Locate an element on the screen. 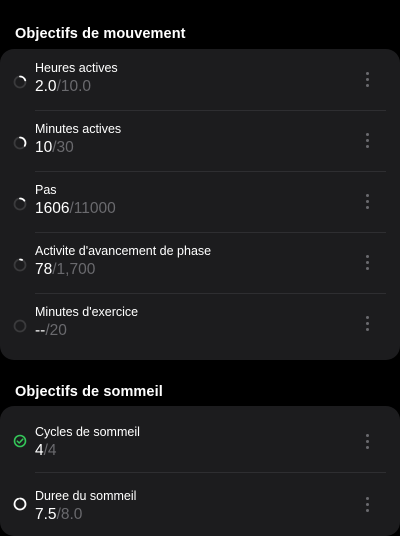 Image resolution: width=400 pixels, height=536 pixels. goal-label: Cycles de sommeil is located at coordinates (87, 432).